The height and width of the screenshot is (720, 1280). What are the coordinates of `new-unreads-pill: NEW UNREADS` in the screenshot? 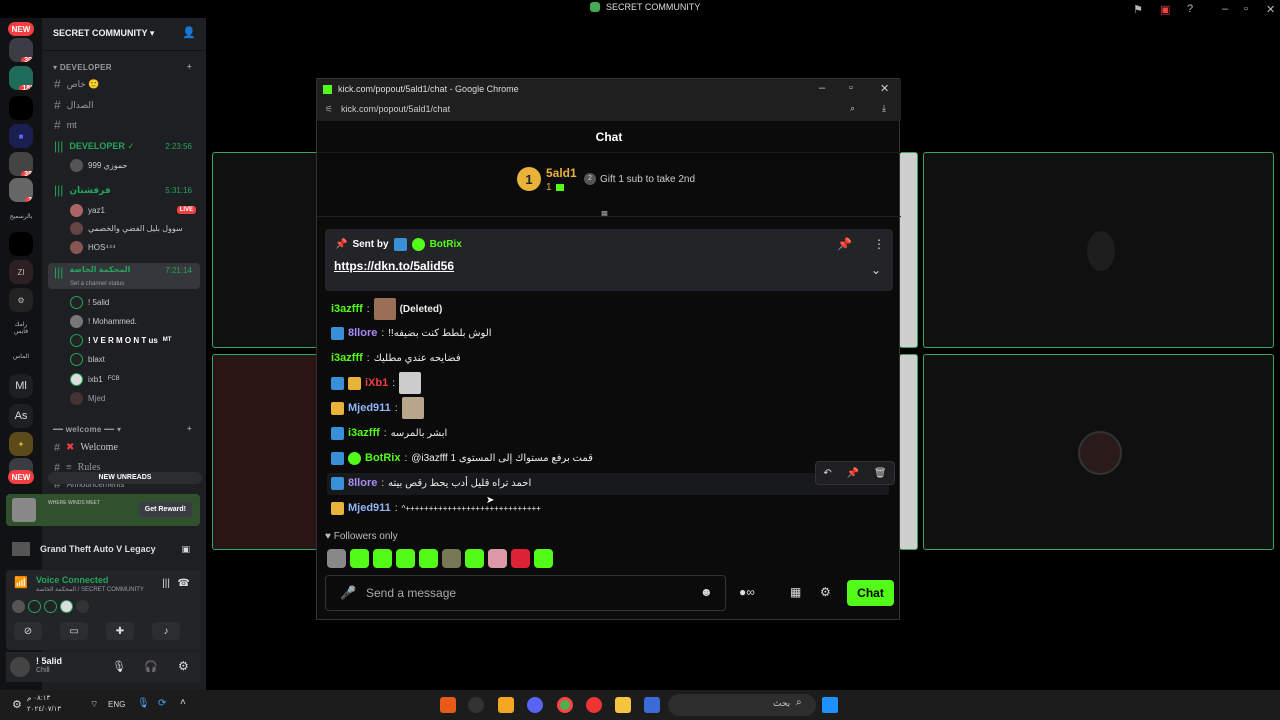 It's located at (125, 478).